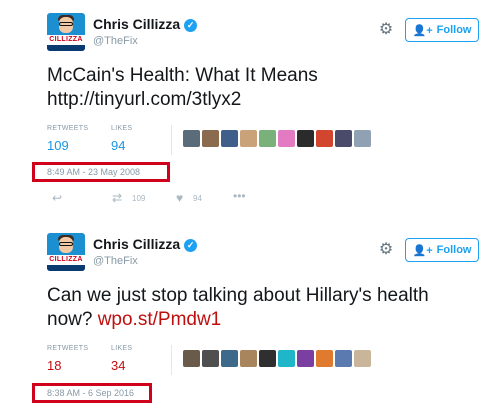 Image resolution: width=493 pixels, height=407 pixels. Describe the element at coordinates (182, 75) in the screenshot. I see `tweet-text-line1: McCain's Health: What It Means` at that location.